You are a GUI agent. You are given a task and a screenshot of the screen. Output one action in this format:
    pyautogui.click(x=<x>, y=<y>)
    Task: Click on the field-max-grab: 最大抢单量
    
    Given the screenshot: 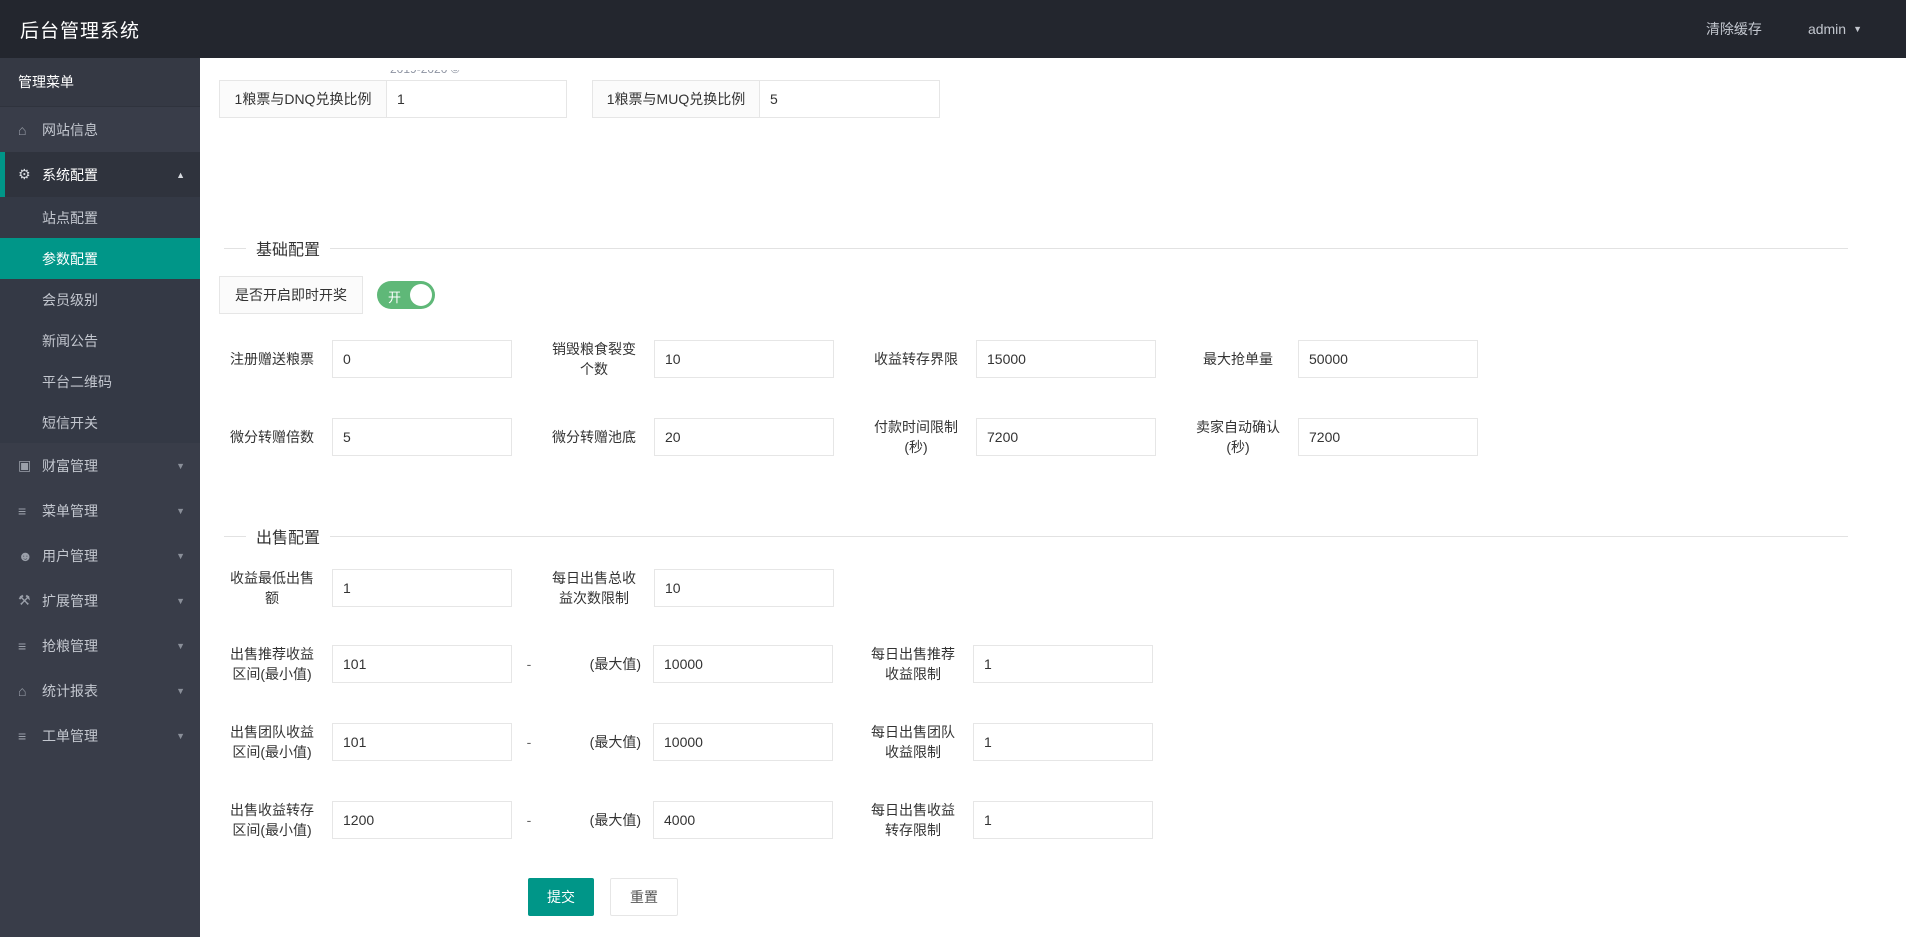 What is the action you would take?
    pyautogui.click(x=1351, y=359)
    